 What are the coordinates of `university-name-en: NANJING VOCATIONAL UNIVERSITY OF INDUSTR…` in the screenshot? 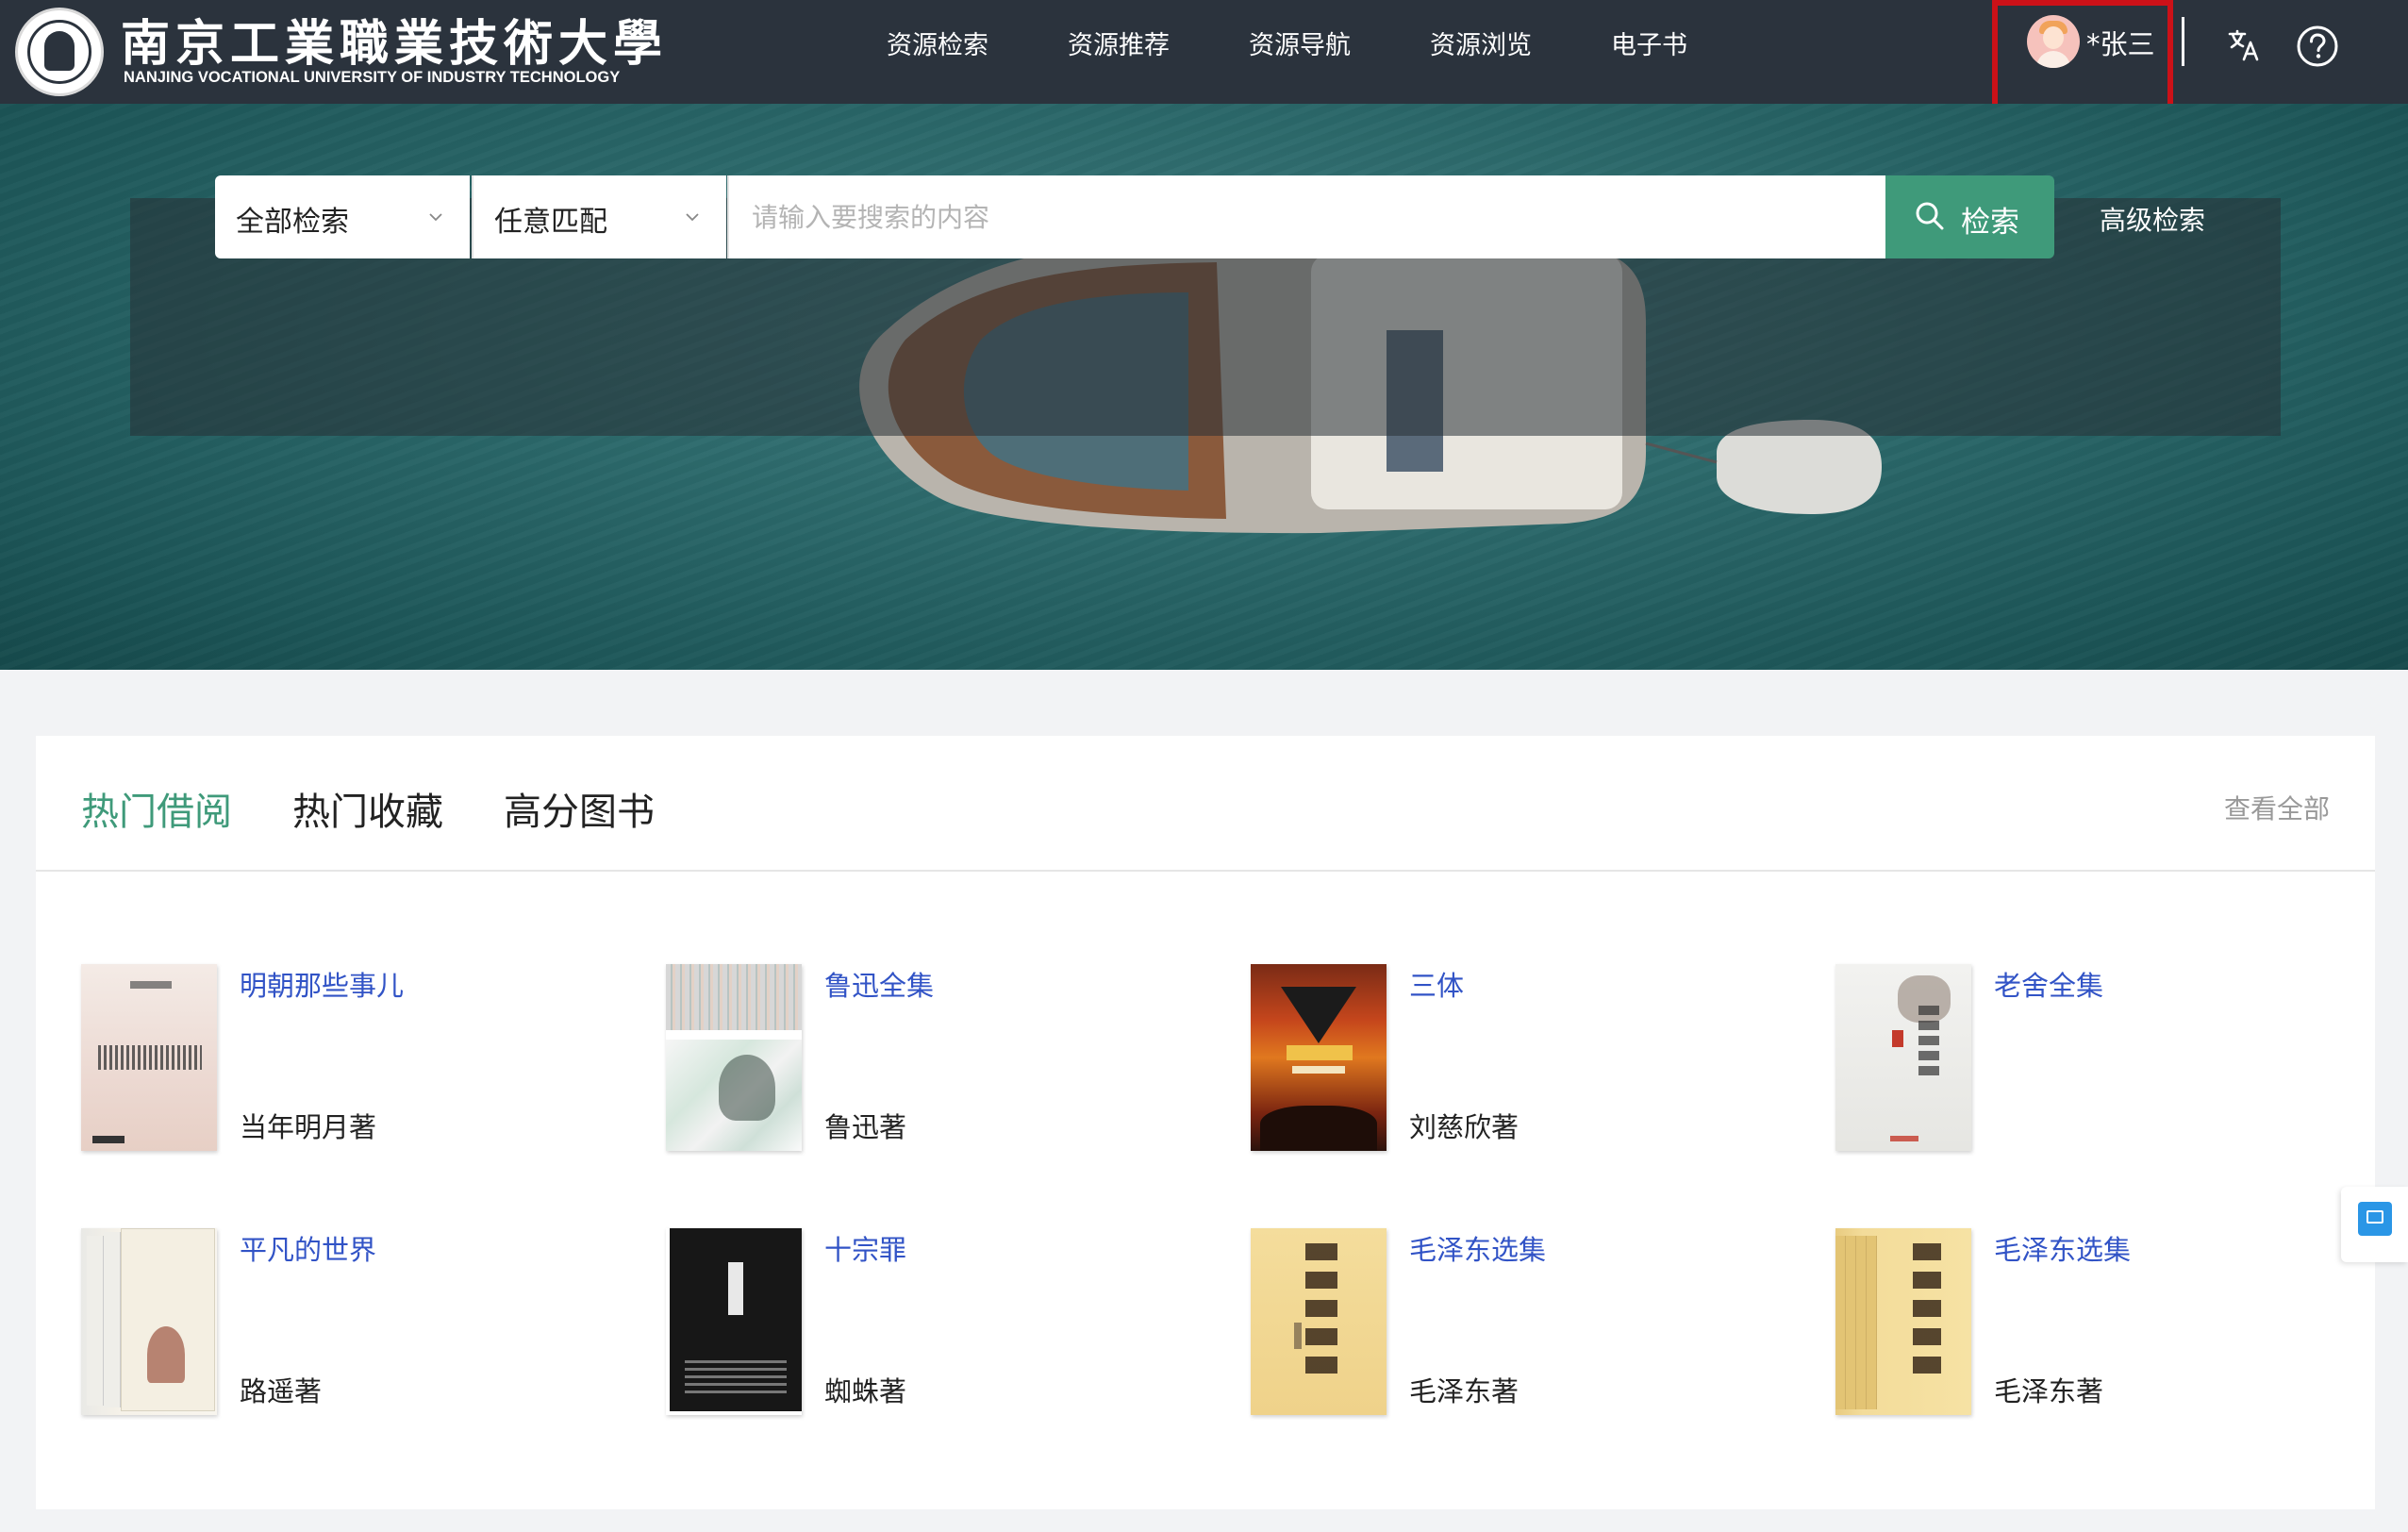 It's located at (373, 77).